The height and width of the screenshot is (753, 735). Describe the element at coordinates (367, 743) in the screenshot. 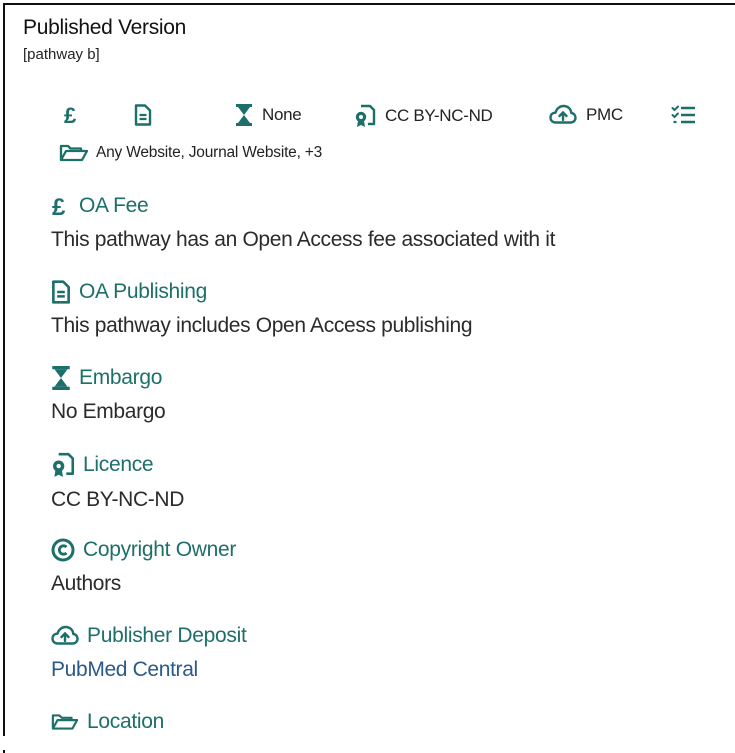

I see `crop-edge` at that location.